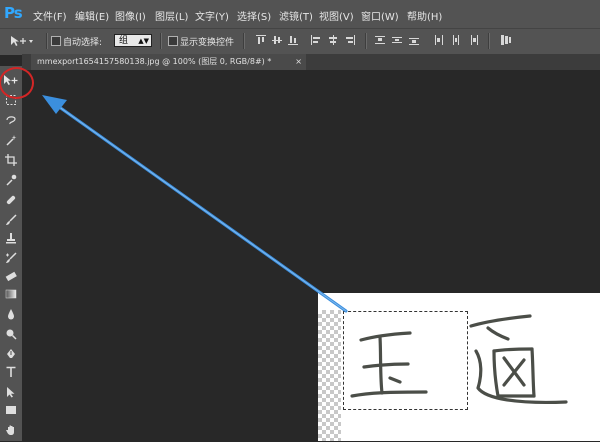 The height and width of the screenshot is (442, 600). What do you see at coordinates (11, 317) in the screenshot?
I see `blur-icon` at bounding box center [11, 317].